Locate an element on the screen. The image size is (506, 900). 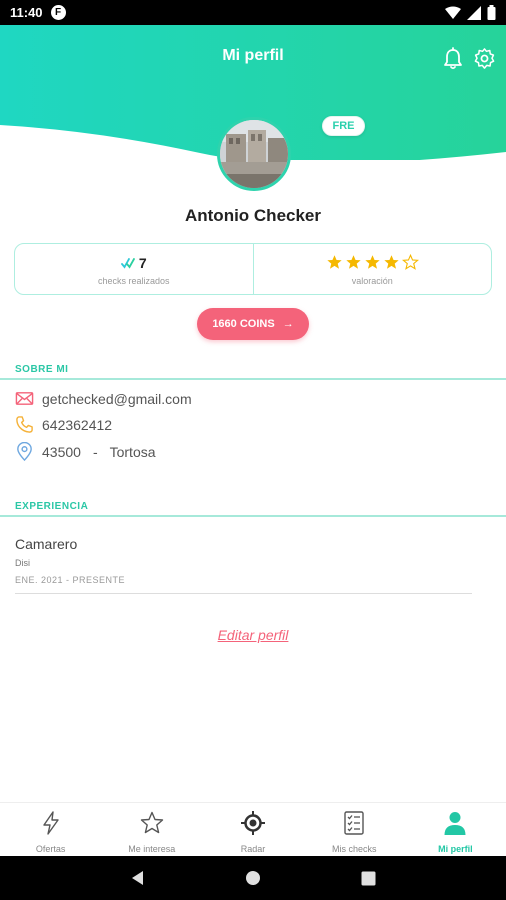
plan-badge: FRE is located at coordinates (343, 126).